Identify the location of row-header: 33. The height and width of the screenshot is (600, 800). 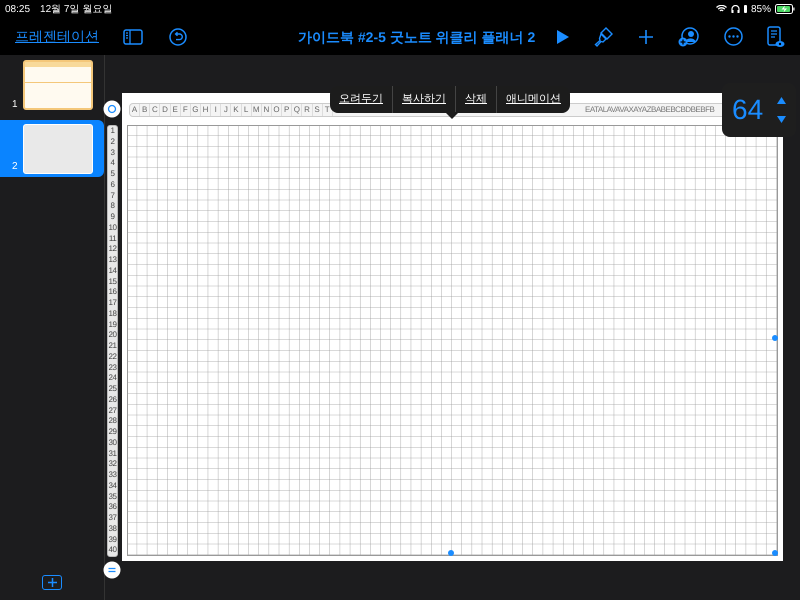
(112, 475).